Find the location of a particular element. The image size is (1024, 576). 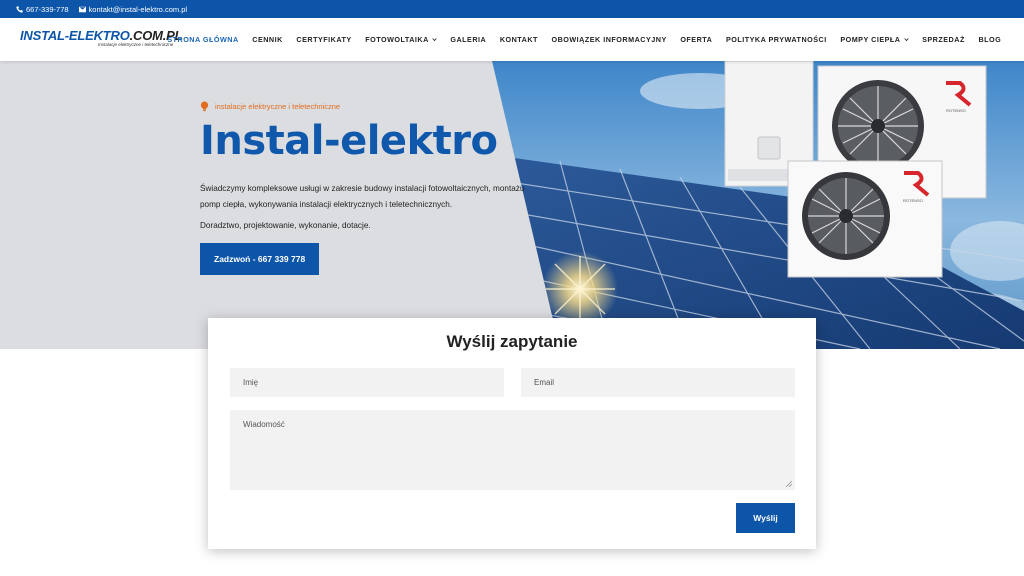

nav-item-cennik: CENNIK is located at coordinates (267, 39).